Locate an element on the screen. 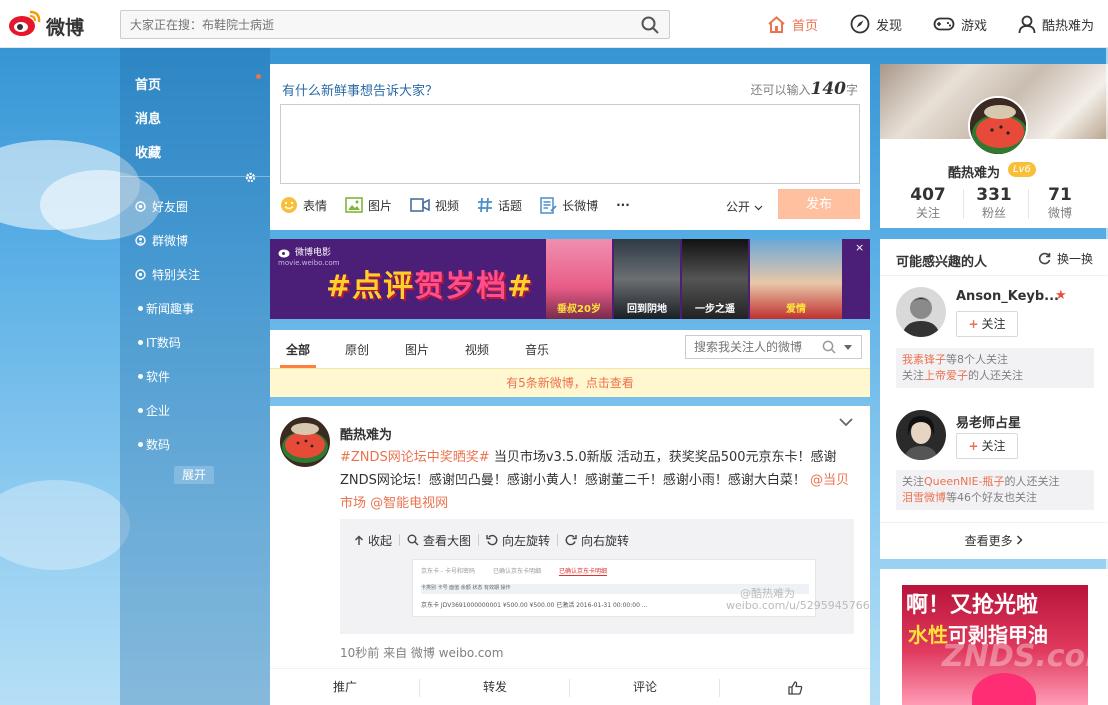  tab-original: 原创 is located at coordinates (357, 349).